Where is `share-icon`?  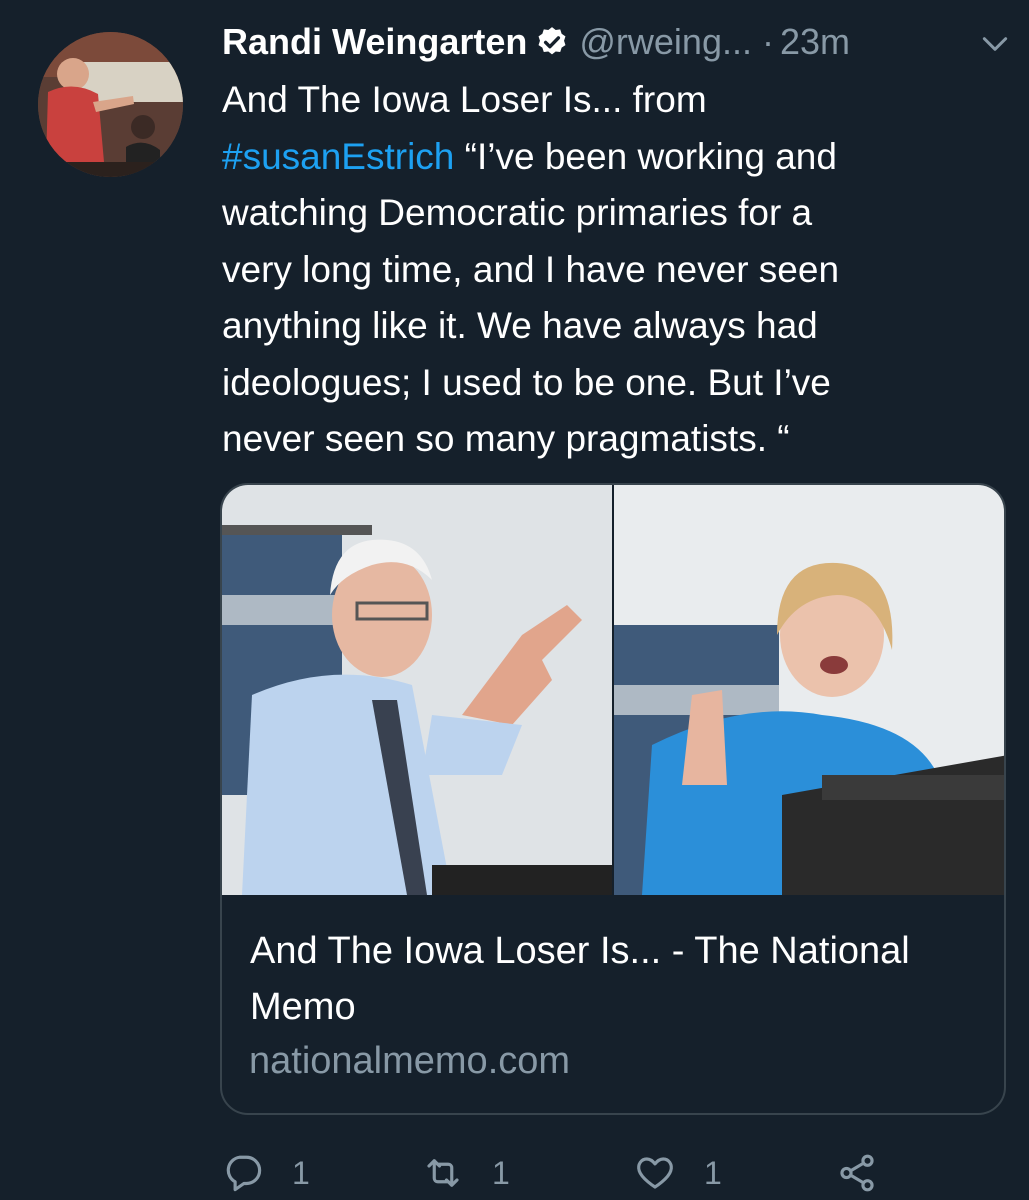 share-icon is located at coordinates (857, 1173).